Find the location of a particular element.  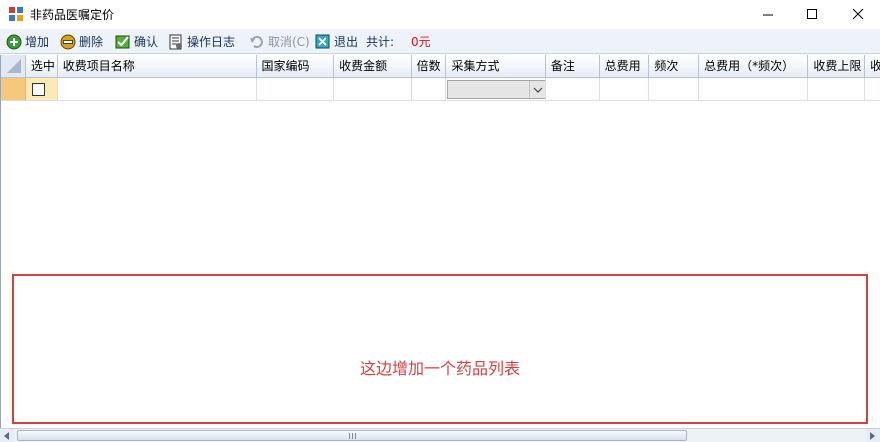

confirm-label: 确认 is located at coordinates (146, 42).